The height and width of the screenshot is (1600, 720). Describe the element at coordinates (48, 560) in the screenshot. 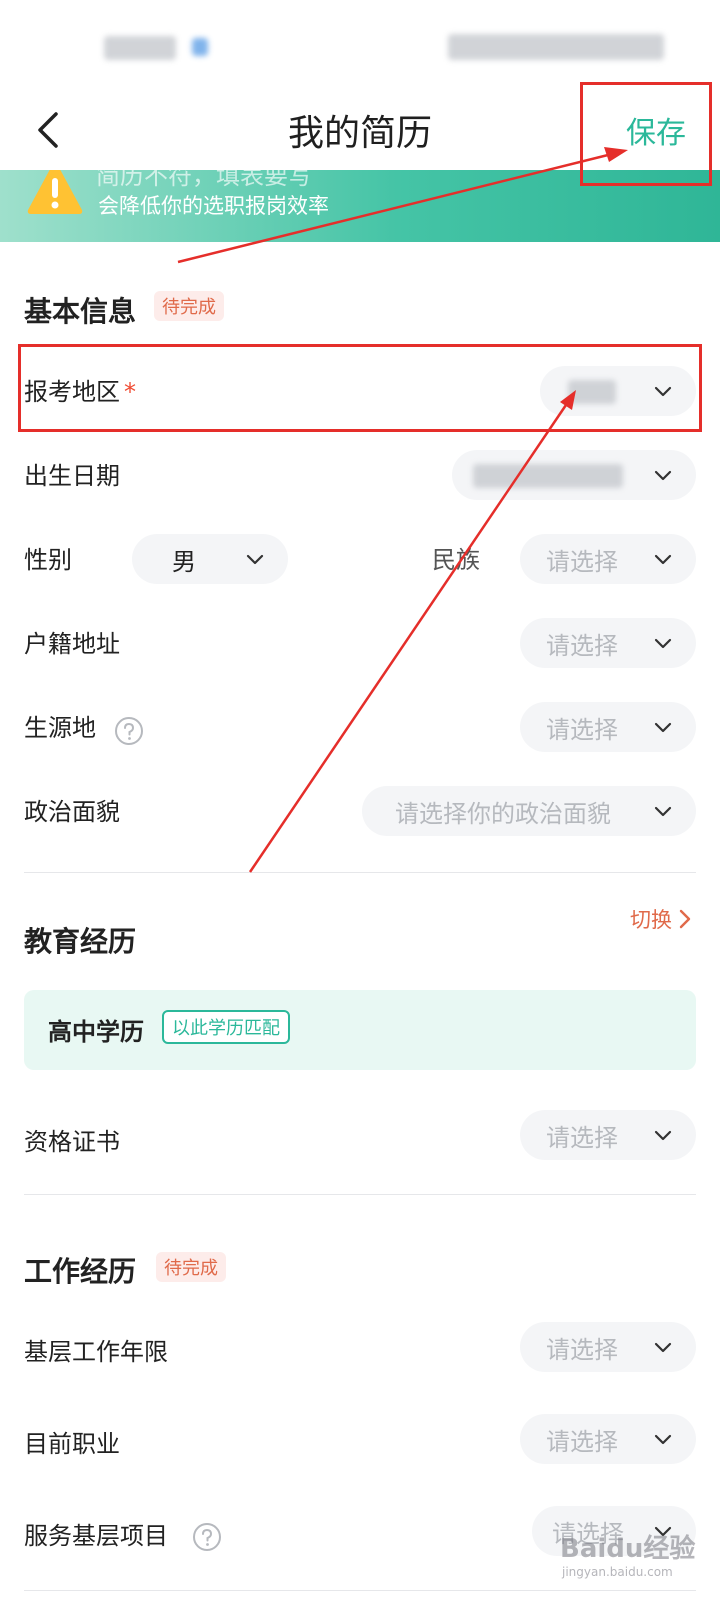

I see `gender-label: 性别` at that location.